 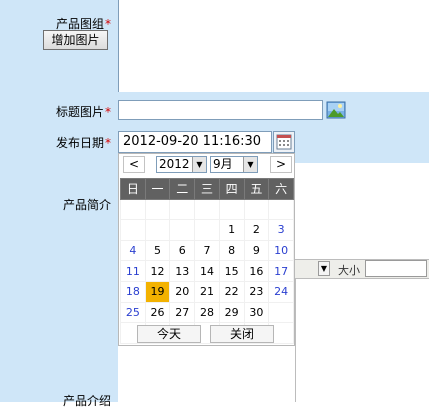 I want to click on calendar-day: 23, so click(x=256, y=291).